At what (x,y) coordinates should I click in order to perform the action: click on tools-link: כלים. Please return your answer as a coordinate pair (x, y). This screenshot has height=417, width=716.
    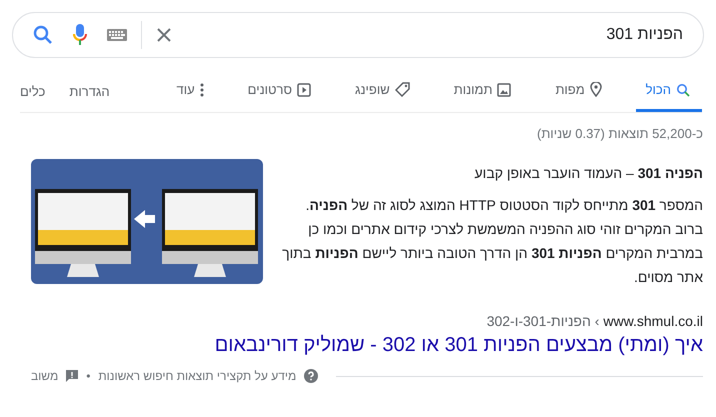
    Looking at the image, I should click on (33, 92).